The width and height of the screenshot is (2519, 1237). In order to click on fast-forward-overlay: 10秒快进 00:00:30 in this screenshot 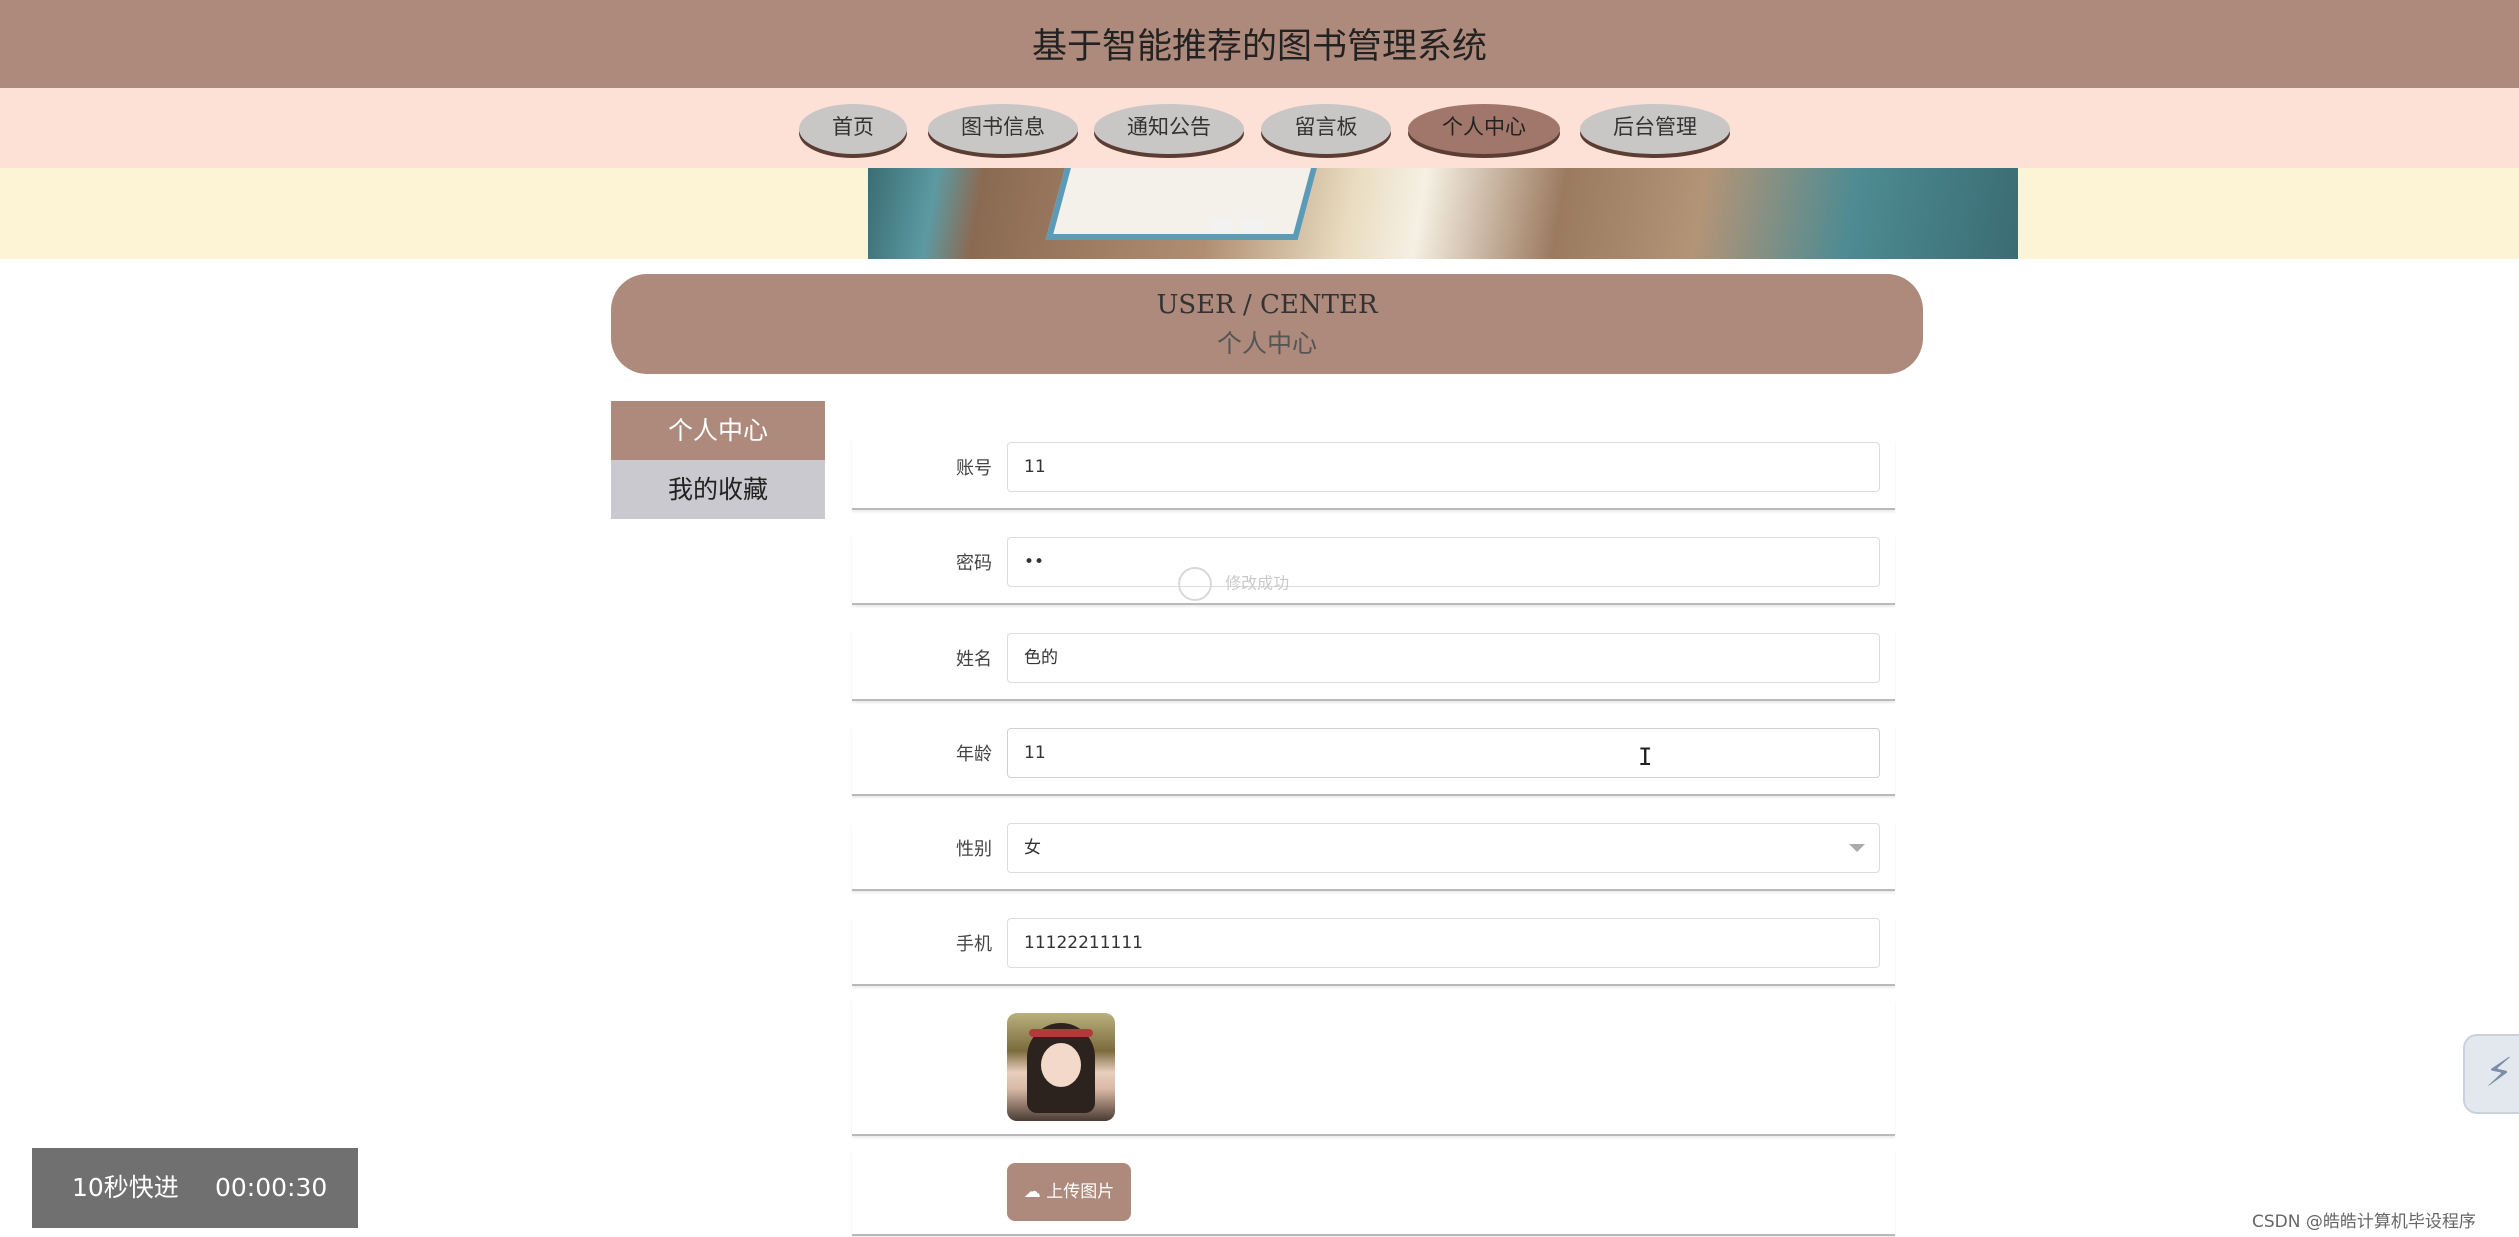, I will do `click(195, 1188)`.